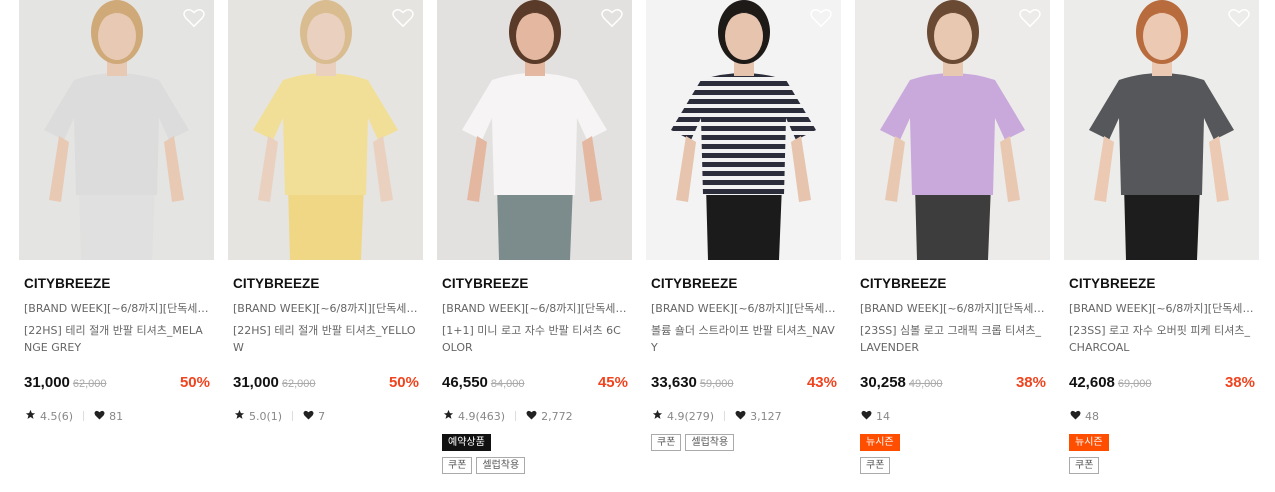  What do you see at coordinates (952, 465) in the screenshot?
I see `tag-list: 쿠폰` at bounding box center [952, 465].